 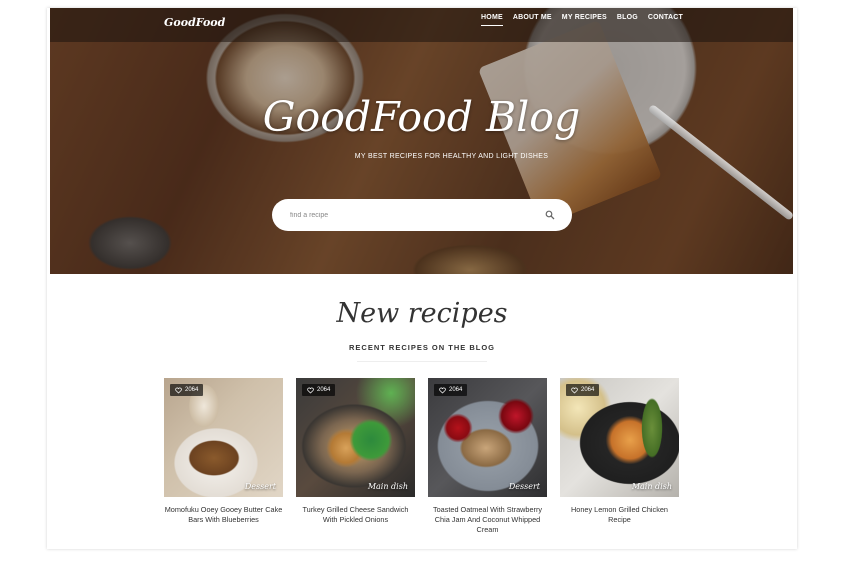 What do you see at coordinates (421, 347) in the screenshot?
I see `section-subtitle: RECENT RECIPES ON THE BLOG` at bounding box center [421, 347].